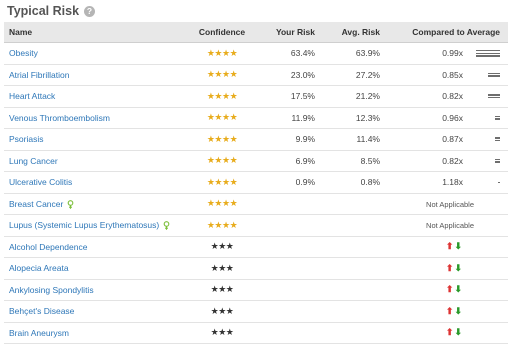  Describe the element at coordinates (91, 139) in the screenshot. I see `condition-name-cell: Psoriasis` at that location.